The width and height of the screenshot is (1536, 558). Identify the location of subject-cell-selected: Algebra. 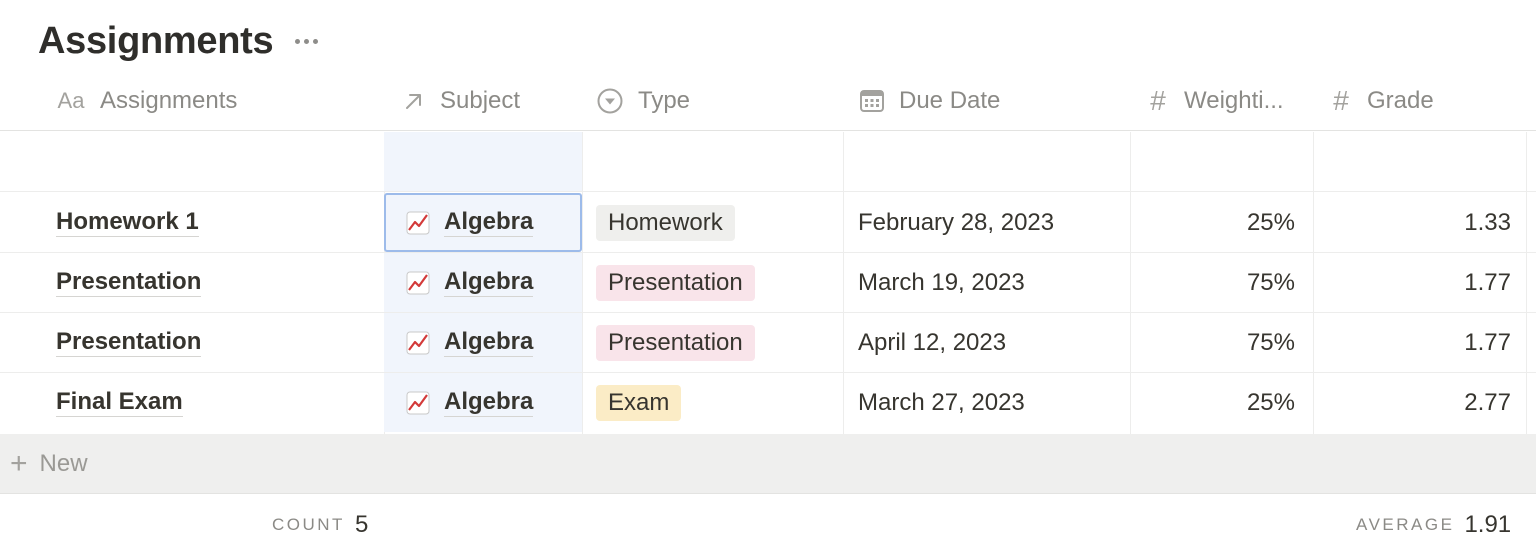
(483, 222).